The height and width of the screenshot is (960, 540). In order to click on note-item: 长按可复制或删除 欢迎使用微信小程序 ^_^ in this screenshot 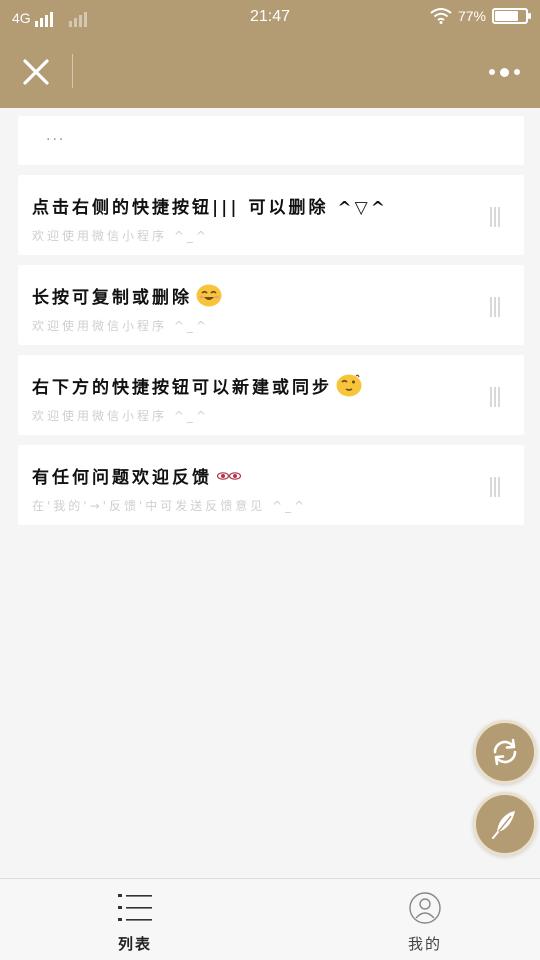, I will do `click(271, 305)`.